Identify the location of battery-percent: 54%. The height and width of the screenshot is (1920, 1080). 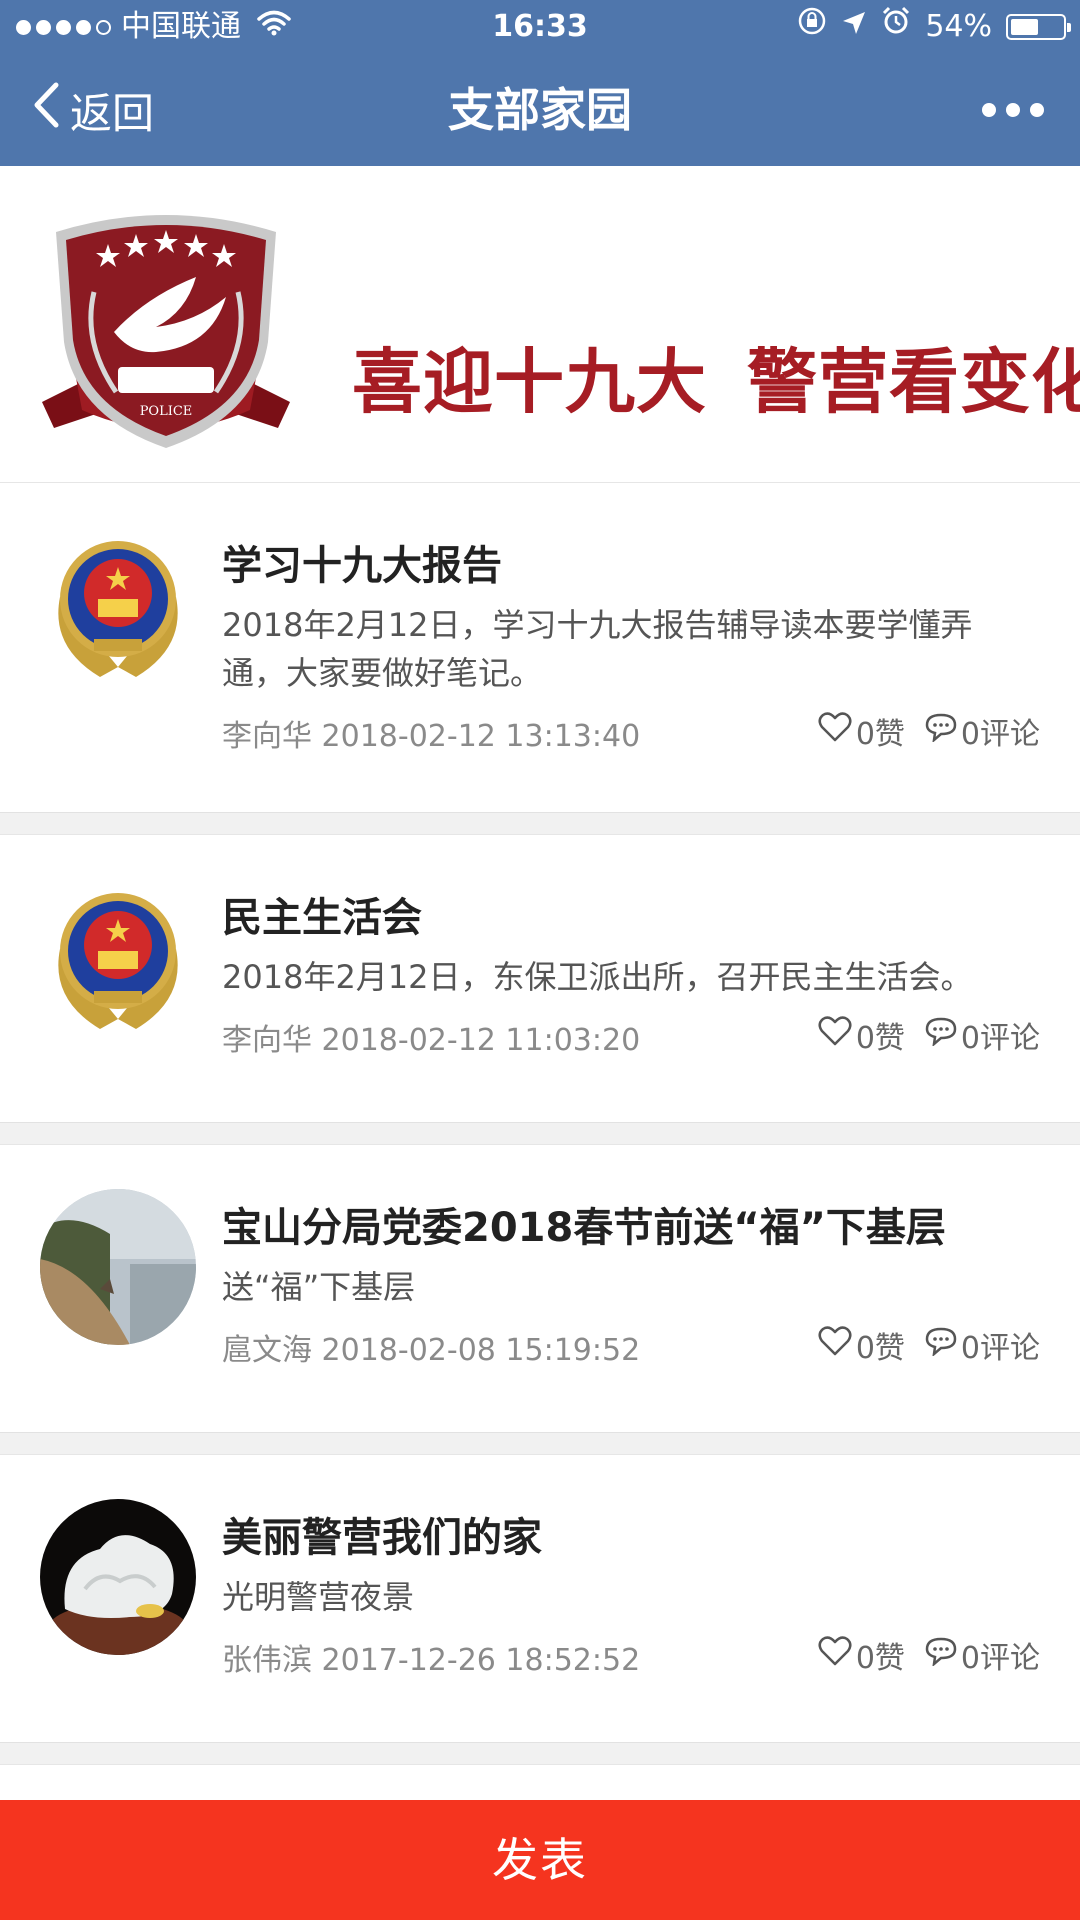
(958, 26).